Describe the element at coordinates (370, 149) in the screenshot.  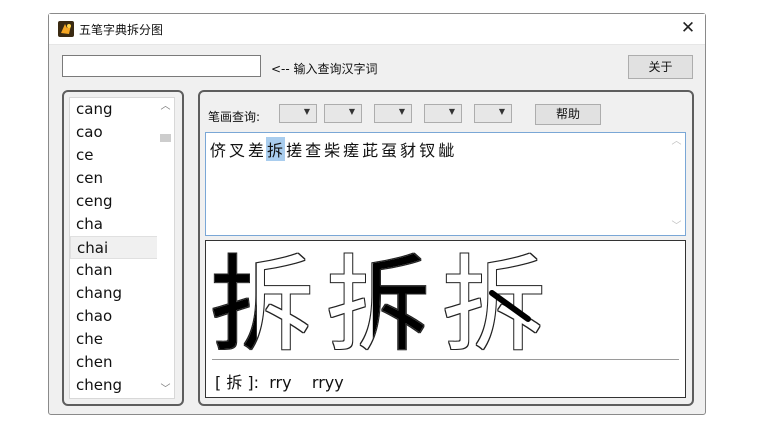
I see `character-item: 茈` at that location.